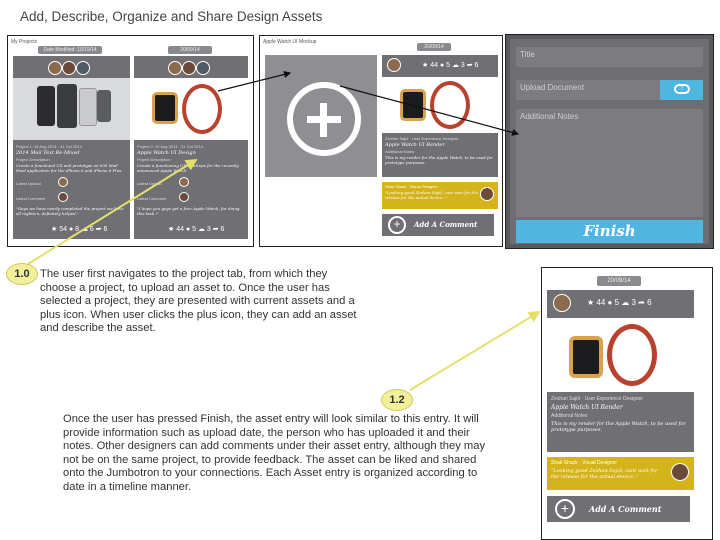 This screenshot has width=720, height=540. What do you see at coordinates (254, 81) in the screenshot?
I see `arrow-project-to-assets` at bounding box center [254, 81].